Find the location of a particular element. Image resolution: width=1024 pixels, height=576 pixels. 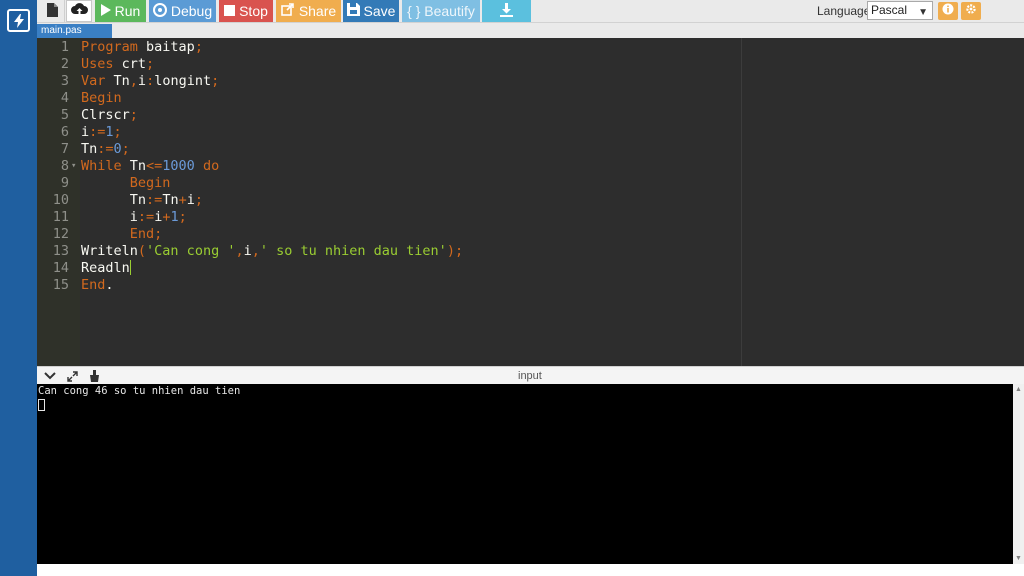

file-icon is located at coordinates (52, 11).